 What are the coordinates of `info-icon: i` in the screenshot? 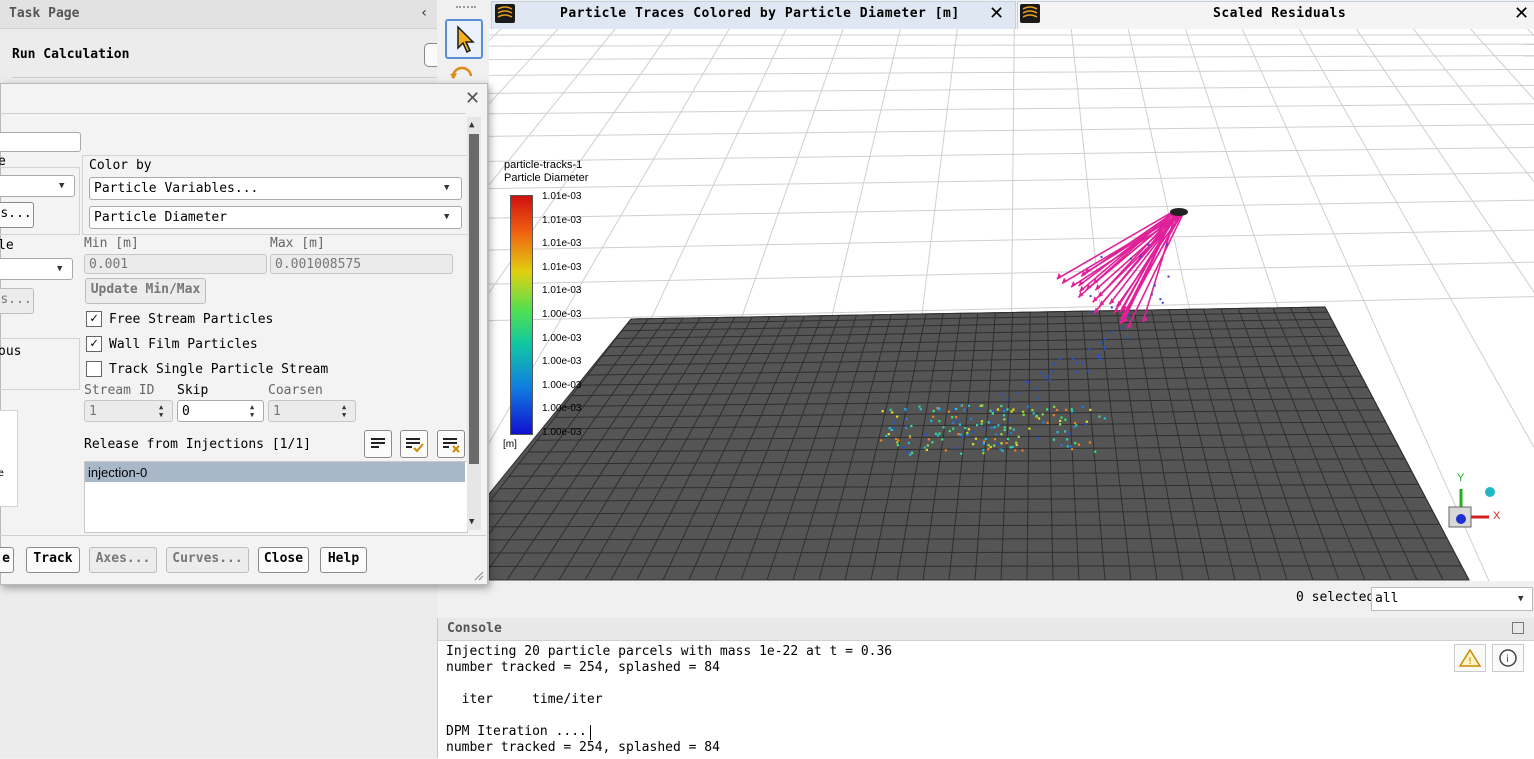 It's located at (1508, 658).